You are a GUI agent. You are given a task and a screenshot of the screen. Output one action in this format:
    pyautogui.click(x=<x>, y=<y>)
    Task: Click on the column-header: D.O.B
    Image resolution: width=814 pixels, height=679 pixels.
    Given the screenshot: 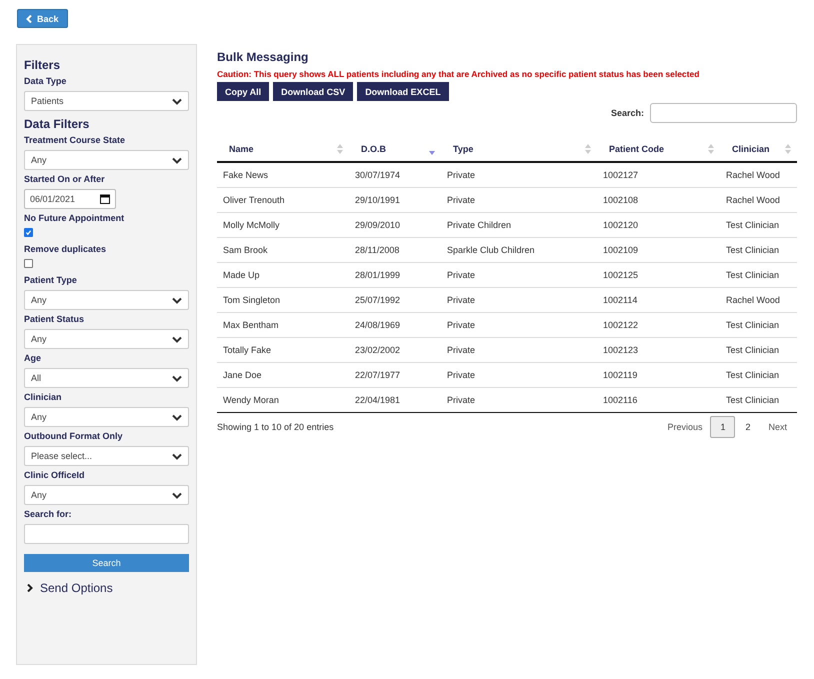 What is the action you would take?
    pyautogui.click(x=395, y=149)
    